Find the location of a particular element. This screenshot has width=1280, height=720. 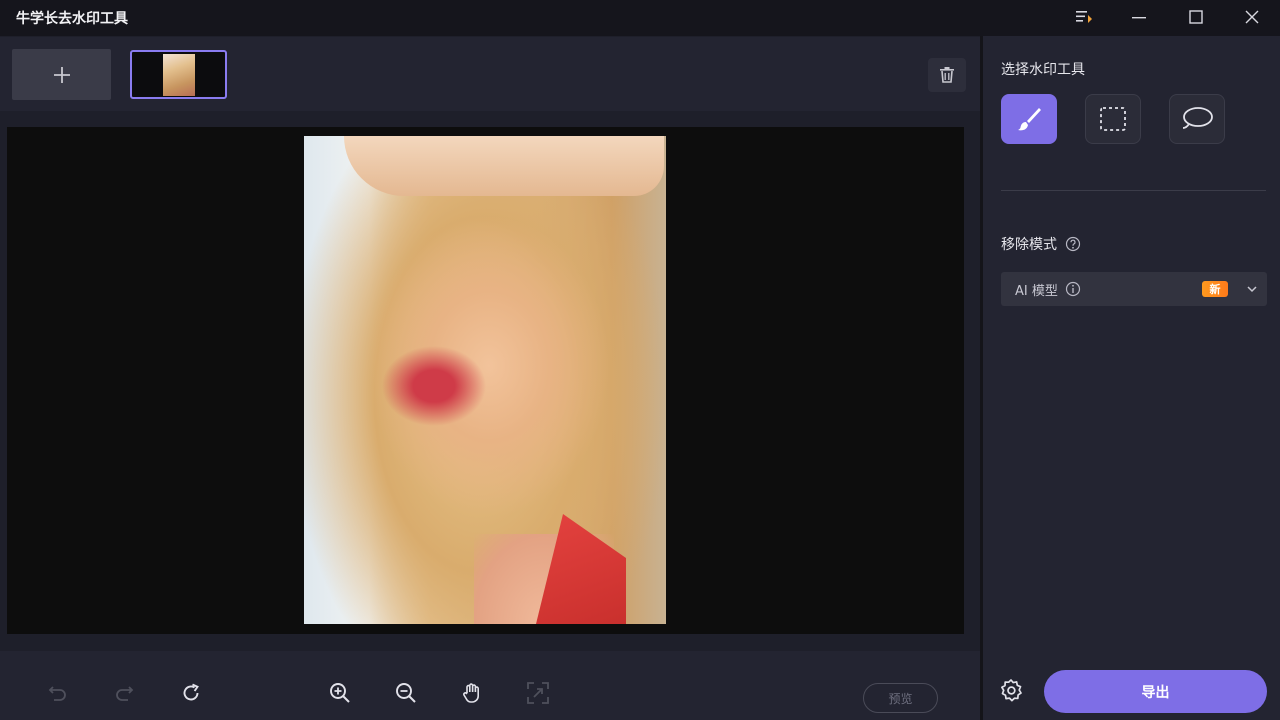

menu-button is located at coordinates (1084, 17).